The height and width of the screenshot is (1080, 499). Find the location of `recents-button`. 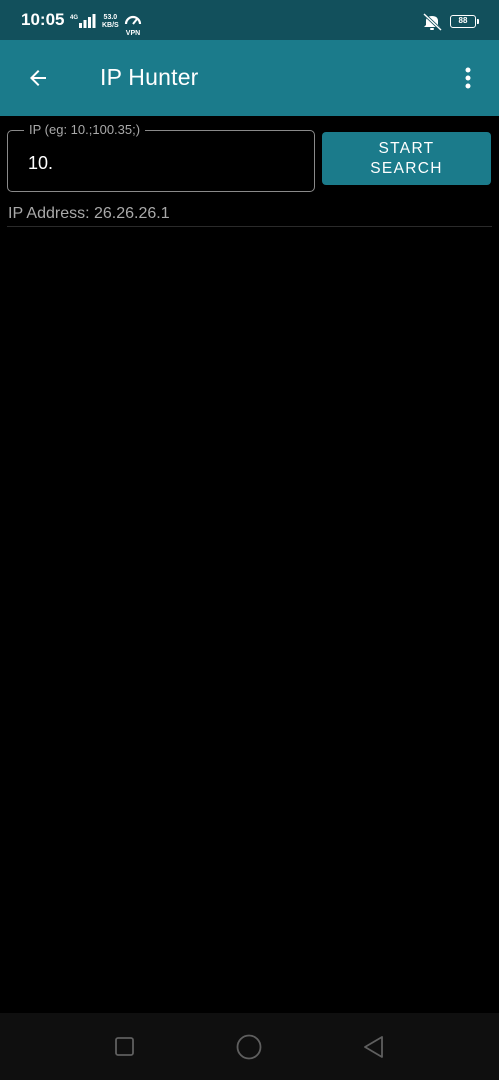

recents-button is located at coordinates (125, 1047).